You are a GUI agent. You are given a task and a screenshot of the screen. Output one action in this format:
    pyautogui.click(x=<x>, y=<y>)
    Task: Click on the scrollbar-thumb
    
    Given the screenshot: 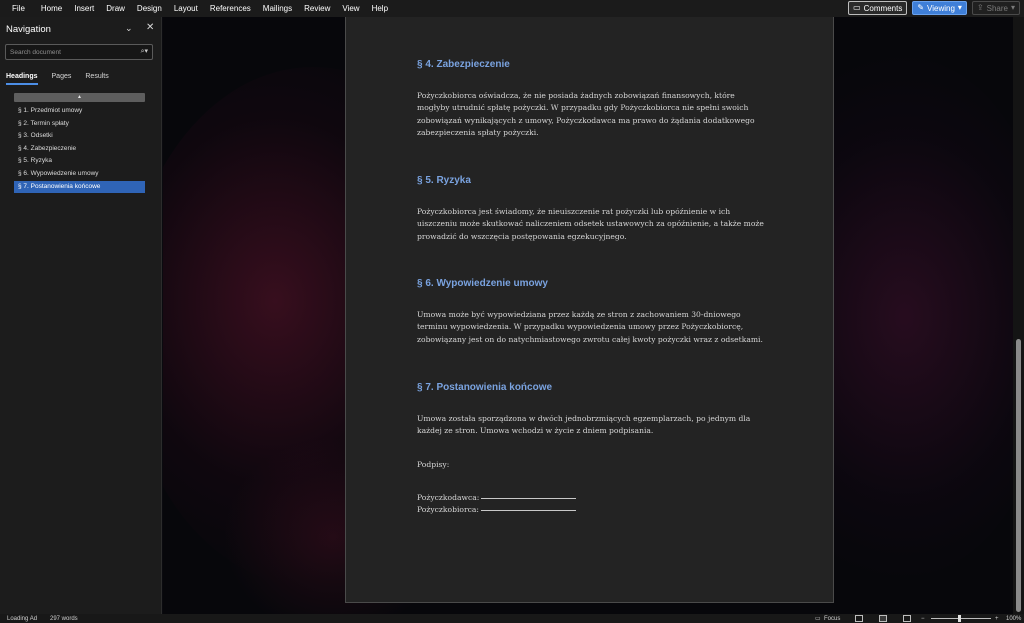 What is the action you would take?
    pyautogui.click(x=1018, y=475)
    